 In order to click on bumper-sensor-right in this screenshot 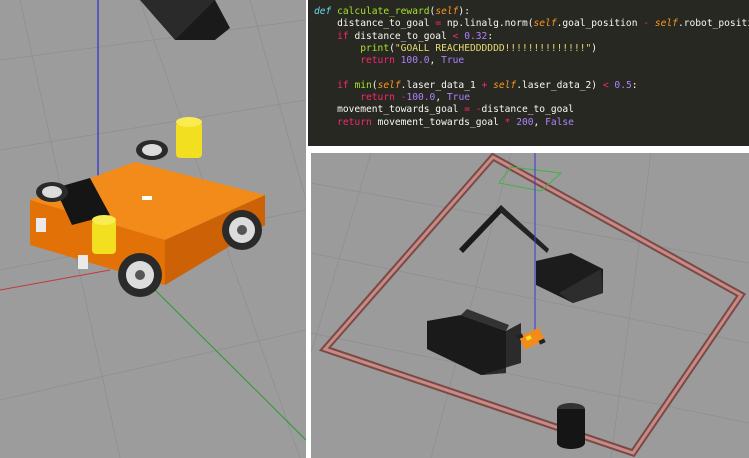, I will do `click(83, 262)`.